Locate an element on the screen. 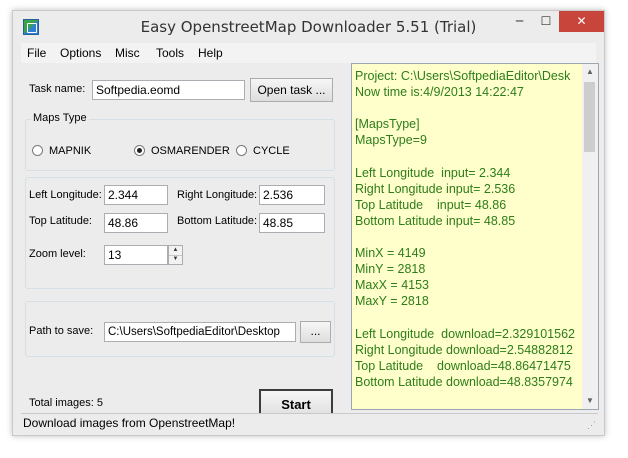 This screenshot has height=458, width=628. scroll-up-icon: ▲ is located at coordinates (590, 72).